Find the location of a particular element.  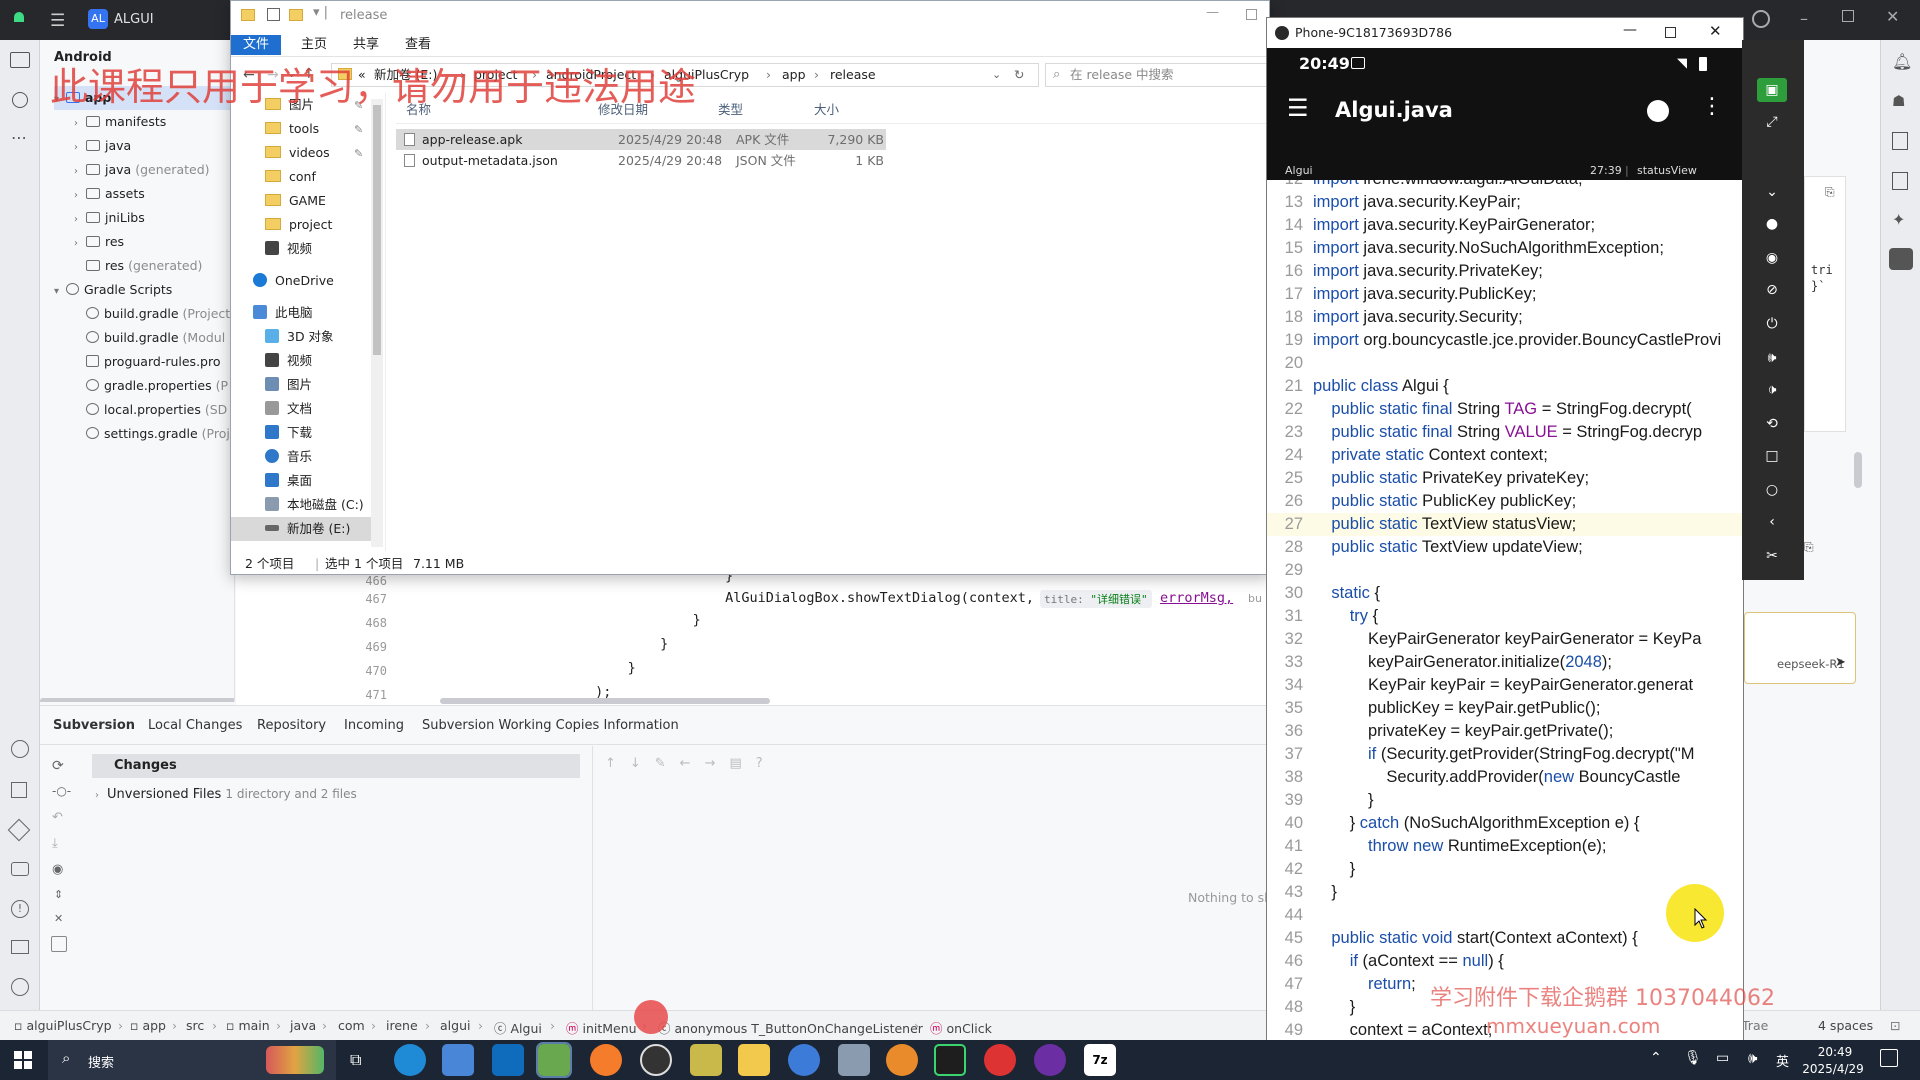

volume-down-icon: 🕩︎ is located at coordinates (1772, 390).